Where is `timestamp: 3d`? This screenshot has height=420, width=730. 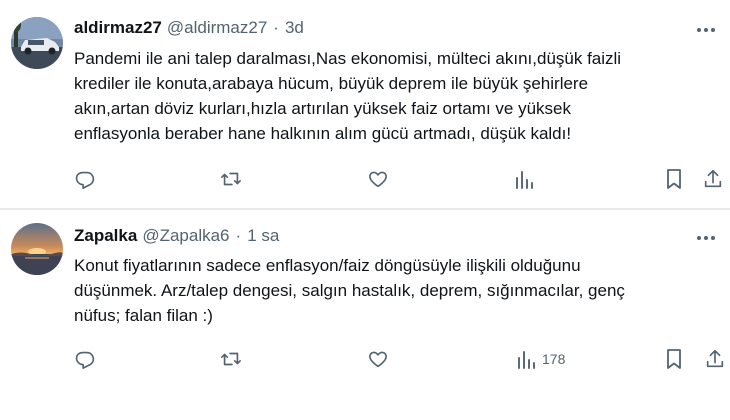
timestamp: 3d is located at coordinates (294, 28).